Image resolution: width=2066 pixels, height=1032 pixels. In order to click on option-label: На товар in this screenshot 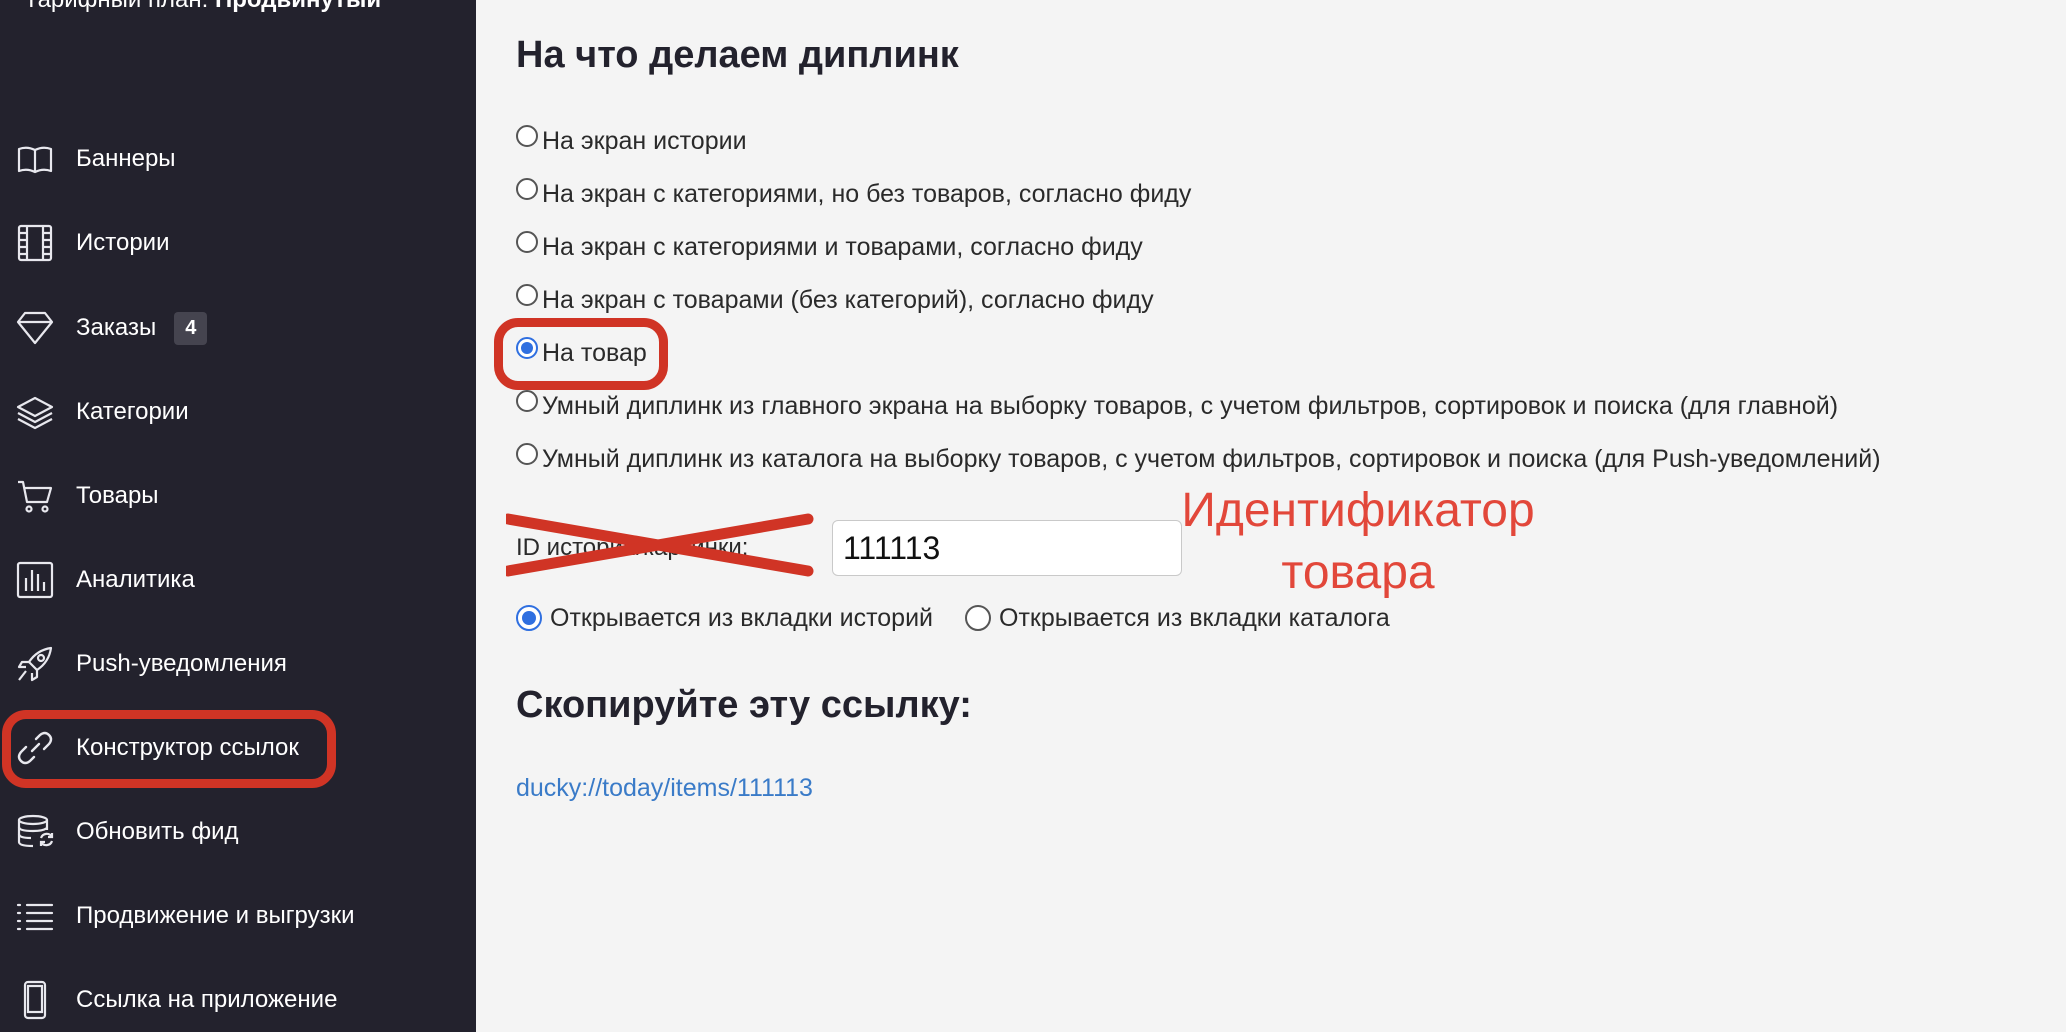, I will do `click(594, 352)`.